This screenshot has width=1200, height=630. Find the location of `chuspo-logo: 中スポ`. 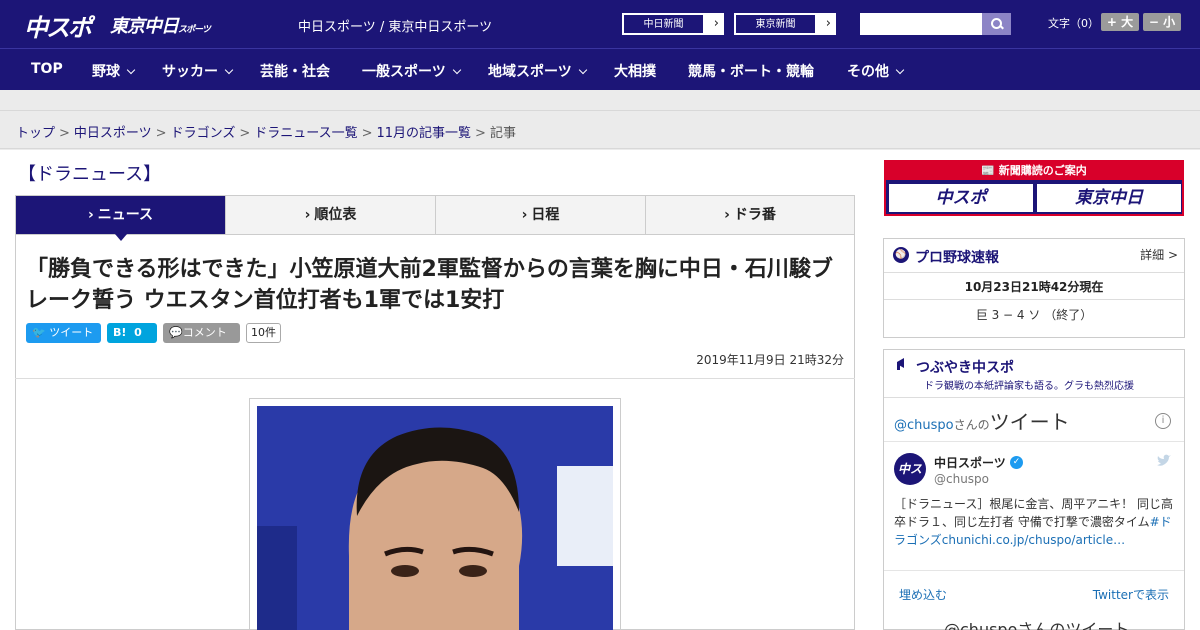

chuspo-logo: 中スポ is located at coordinates (58, 25).